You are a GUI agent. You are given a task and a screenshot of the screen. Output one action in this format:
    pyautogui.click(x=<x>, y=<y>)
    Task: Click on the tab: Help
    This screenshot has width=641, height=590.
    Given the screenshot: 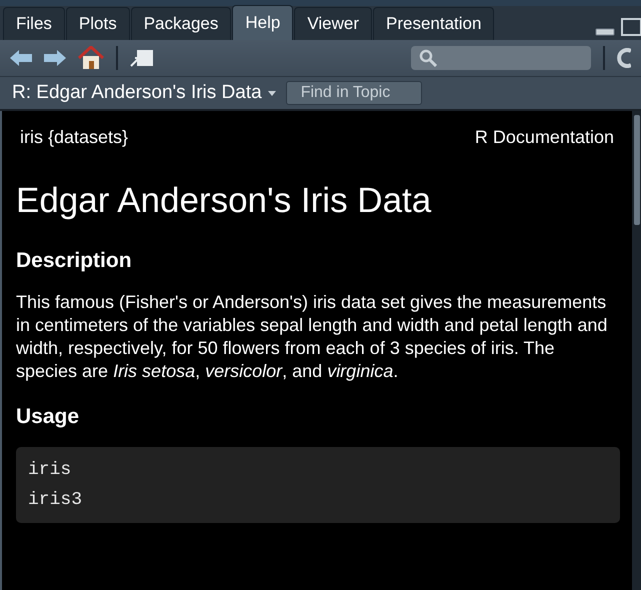 What is the action you would take?
    pyautogui.click(x=263, y=22)
    